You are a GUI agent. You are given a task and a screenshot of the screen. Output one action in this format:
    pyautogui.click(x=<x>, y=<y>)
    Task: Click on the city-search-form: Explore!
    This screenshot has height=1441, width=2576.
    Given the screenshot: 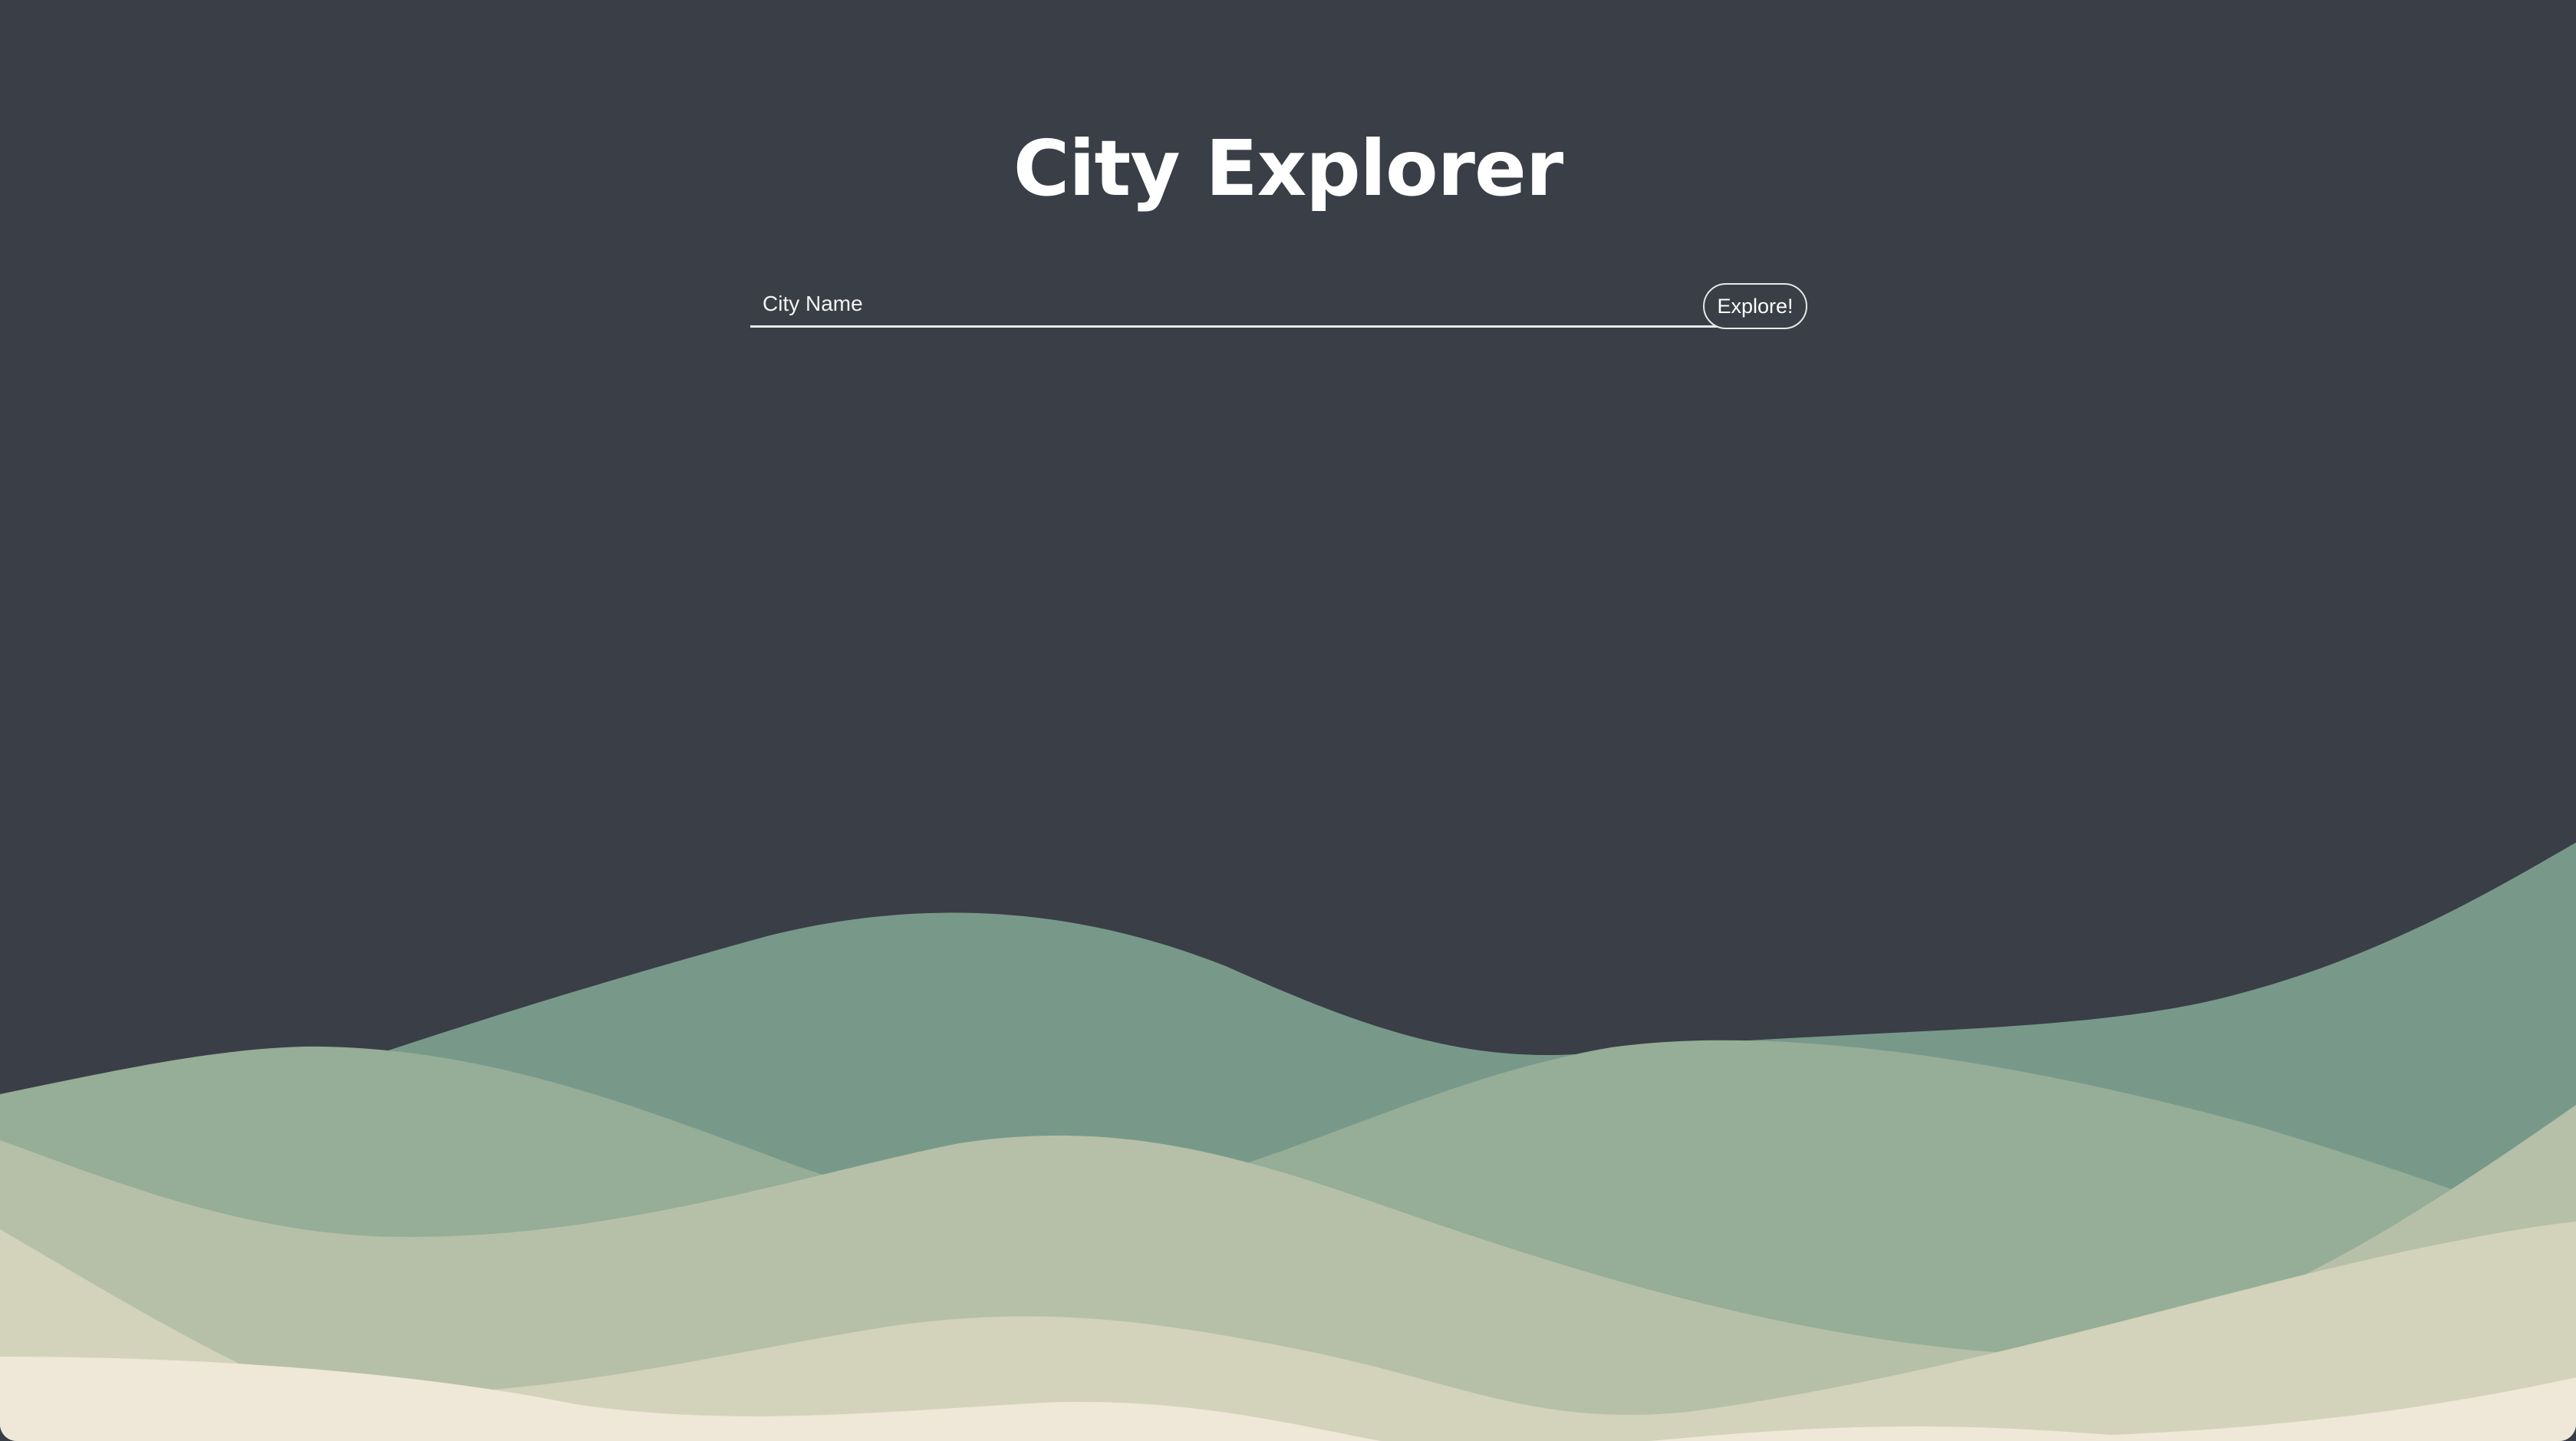 What is the action you would take?
    pyautogui.click(x=1287, y=306)
    